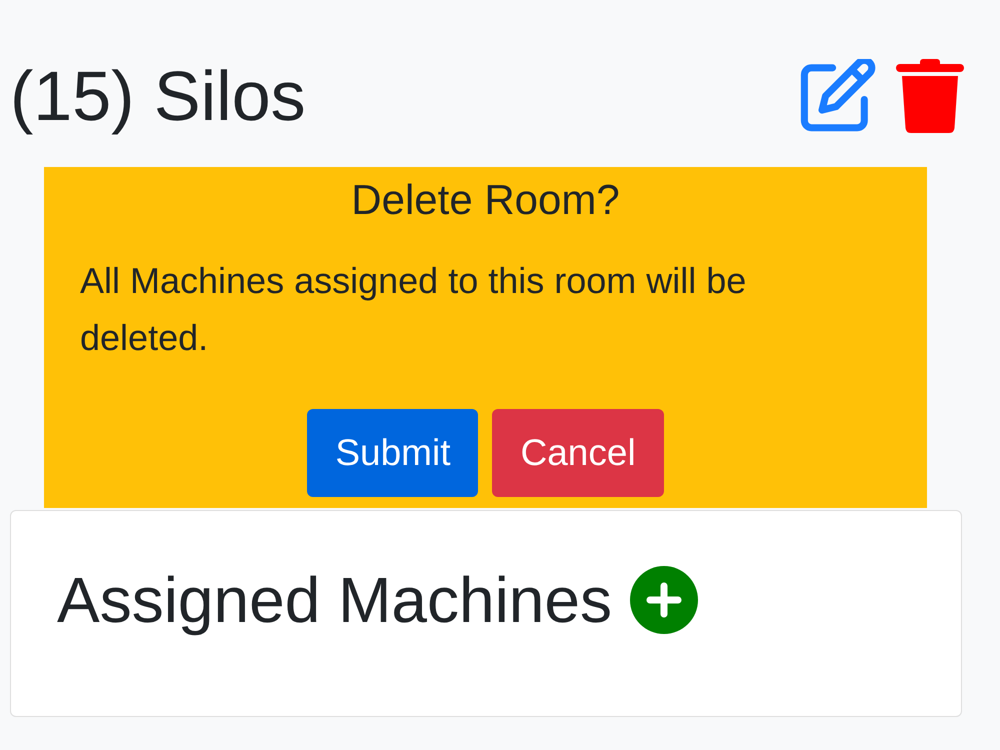 The height and width of the screenshot is (750, 1000). Describe the element at coordinates (485, 200) in the screenshot. I see `dialog-title: Delete Room?` at that location.